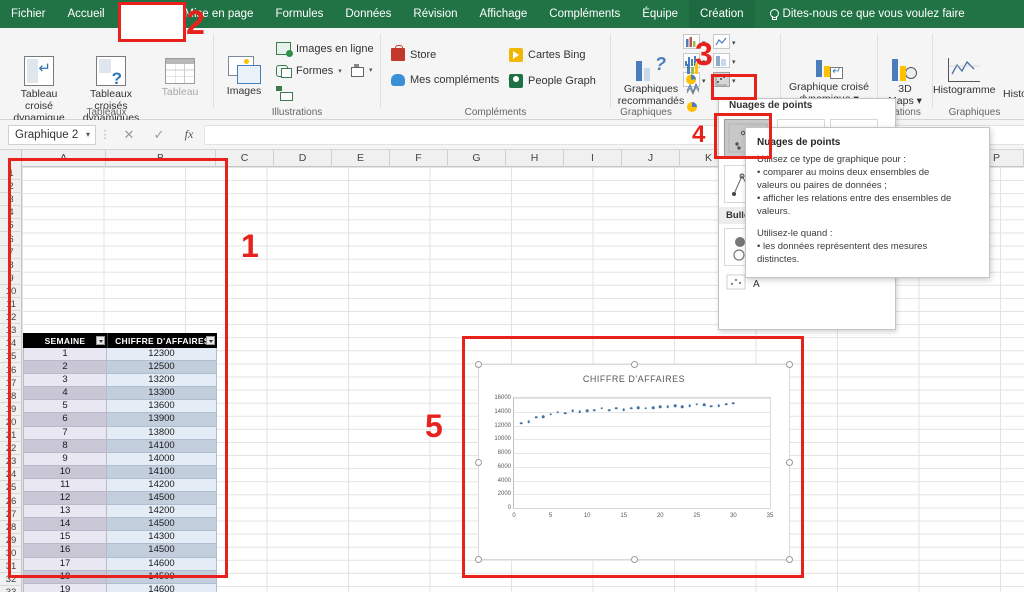 The image size is (1024, 592). I want to click on resize-handle-n, so click(634, 364).